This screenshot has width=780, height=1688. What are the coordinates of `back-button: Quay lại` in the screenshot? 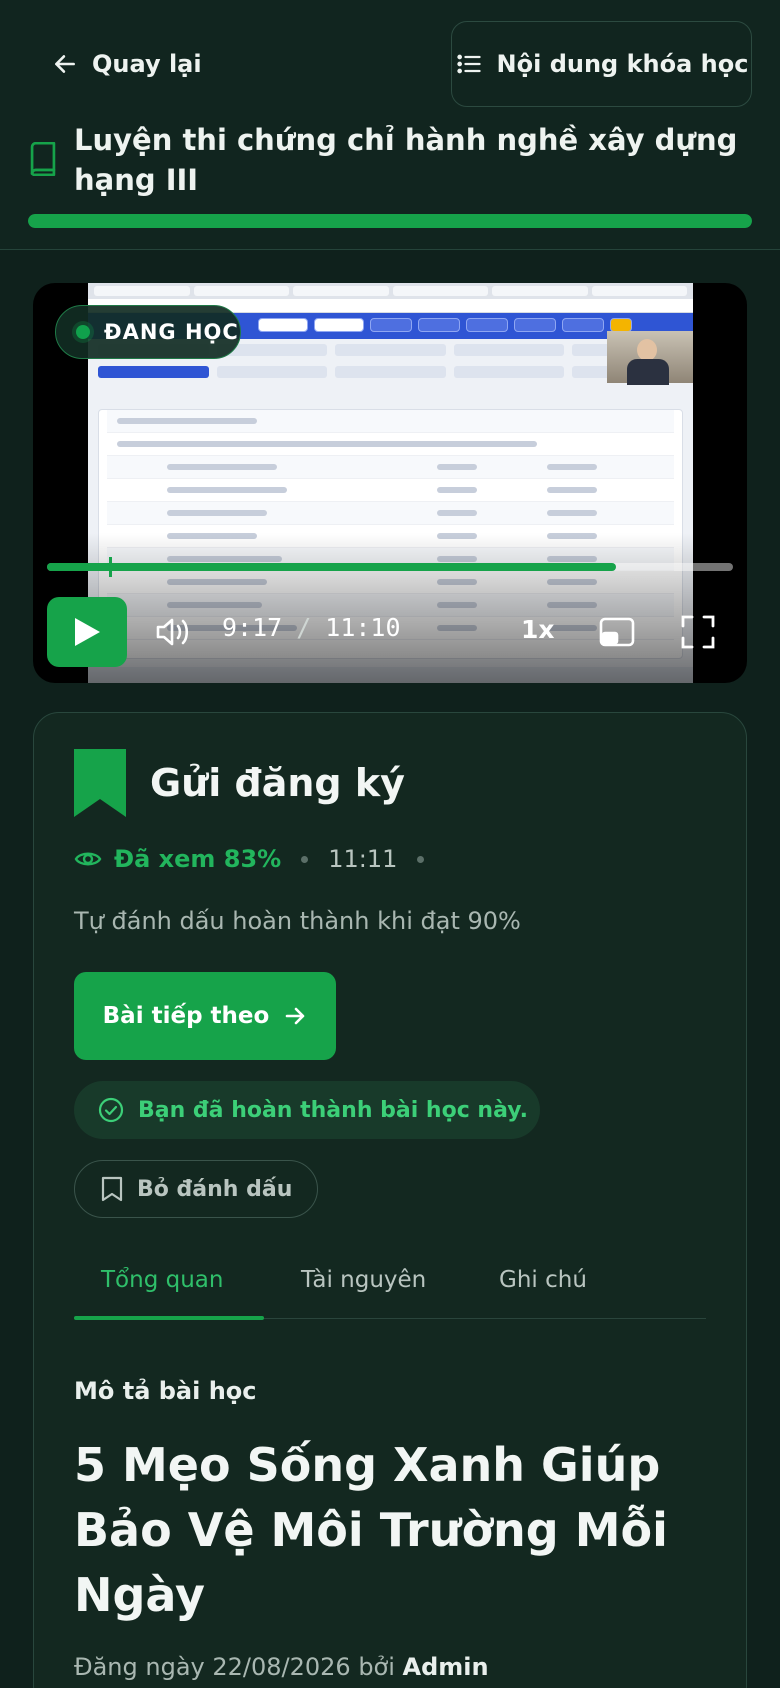 It's located at (127, 64).